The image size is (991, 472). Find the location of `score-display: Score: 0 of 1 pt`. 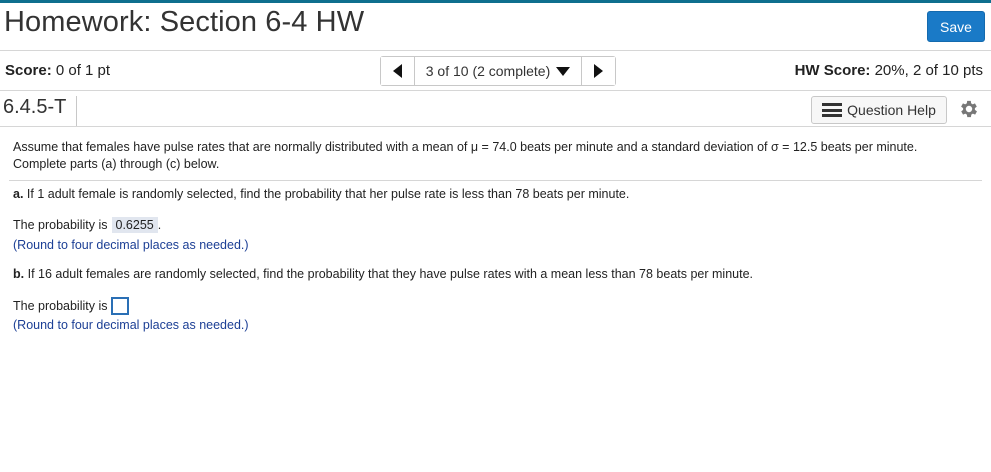

score-display: Score: 0 of 1 pt is located at coordinates (57, 70).